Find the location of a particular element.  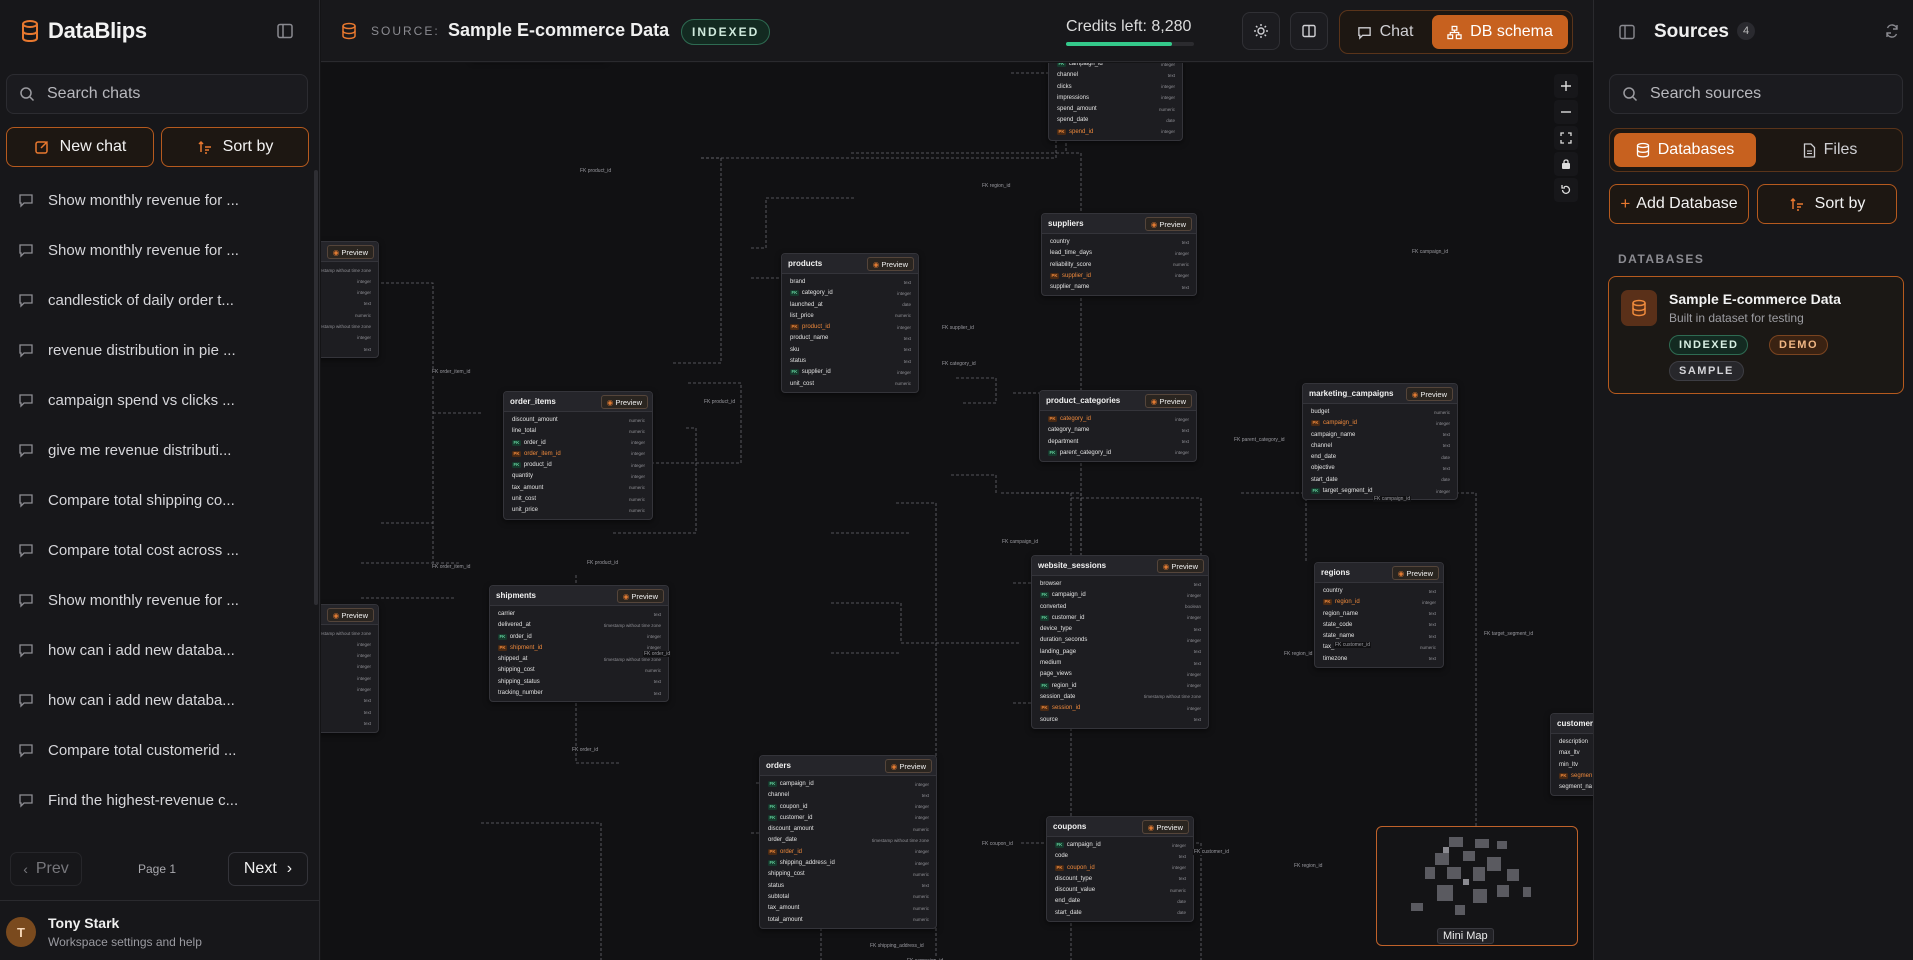

lock-button is located at coordinates (1566, 164).